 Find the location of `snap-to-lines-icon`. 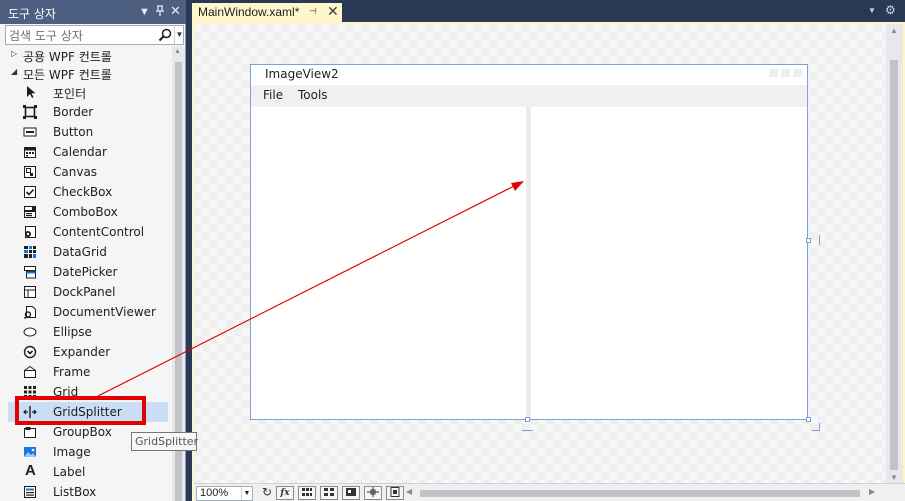

snap-to-lines-icon is located at coordinates (373, 493).